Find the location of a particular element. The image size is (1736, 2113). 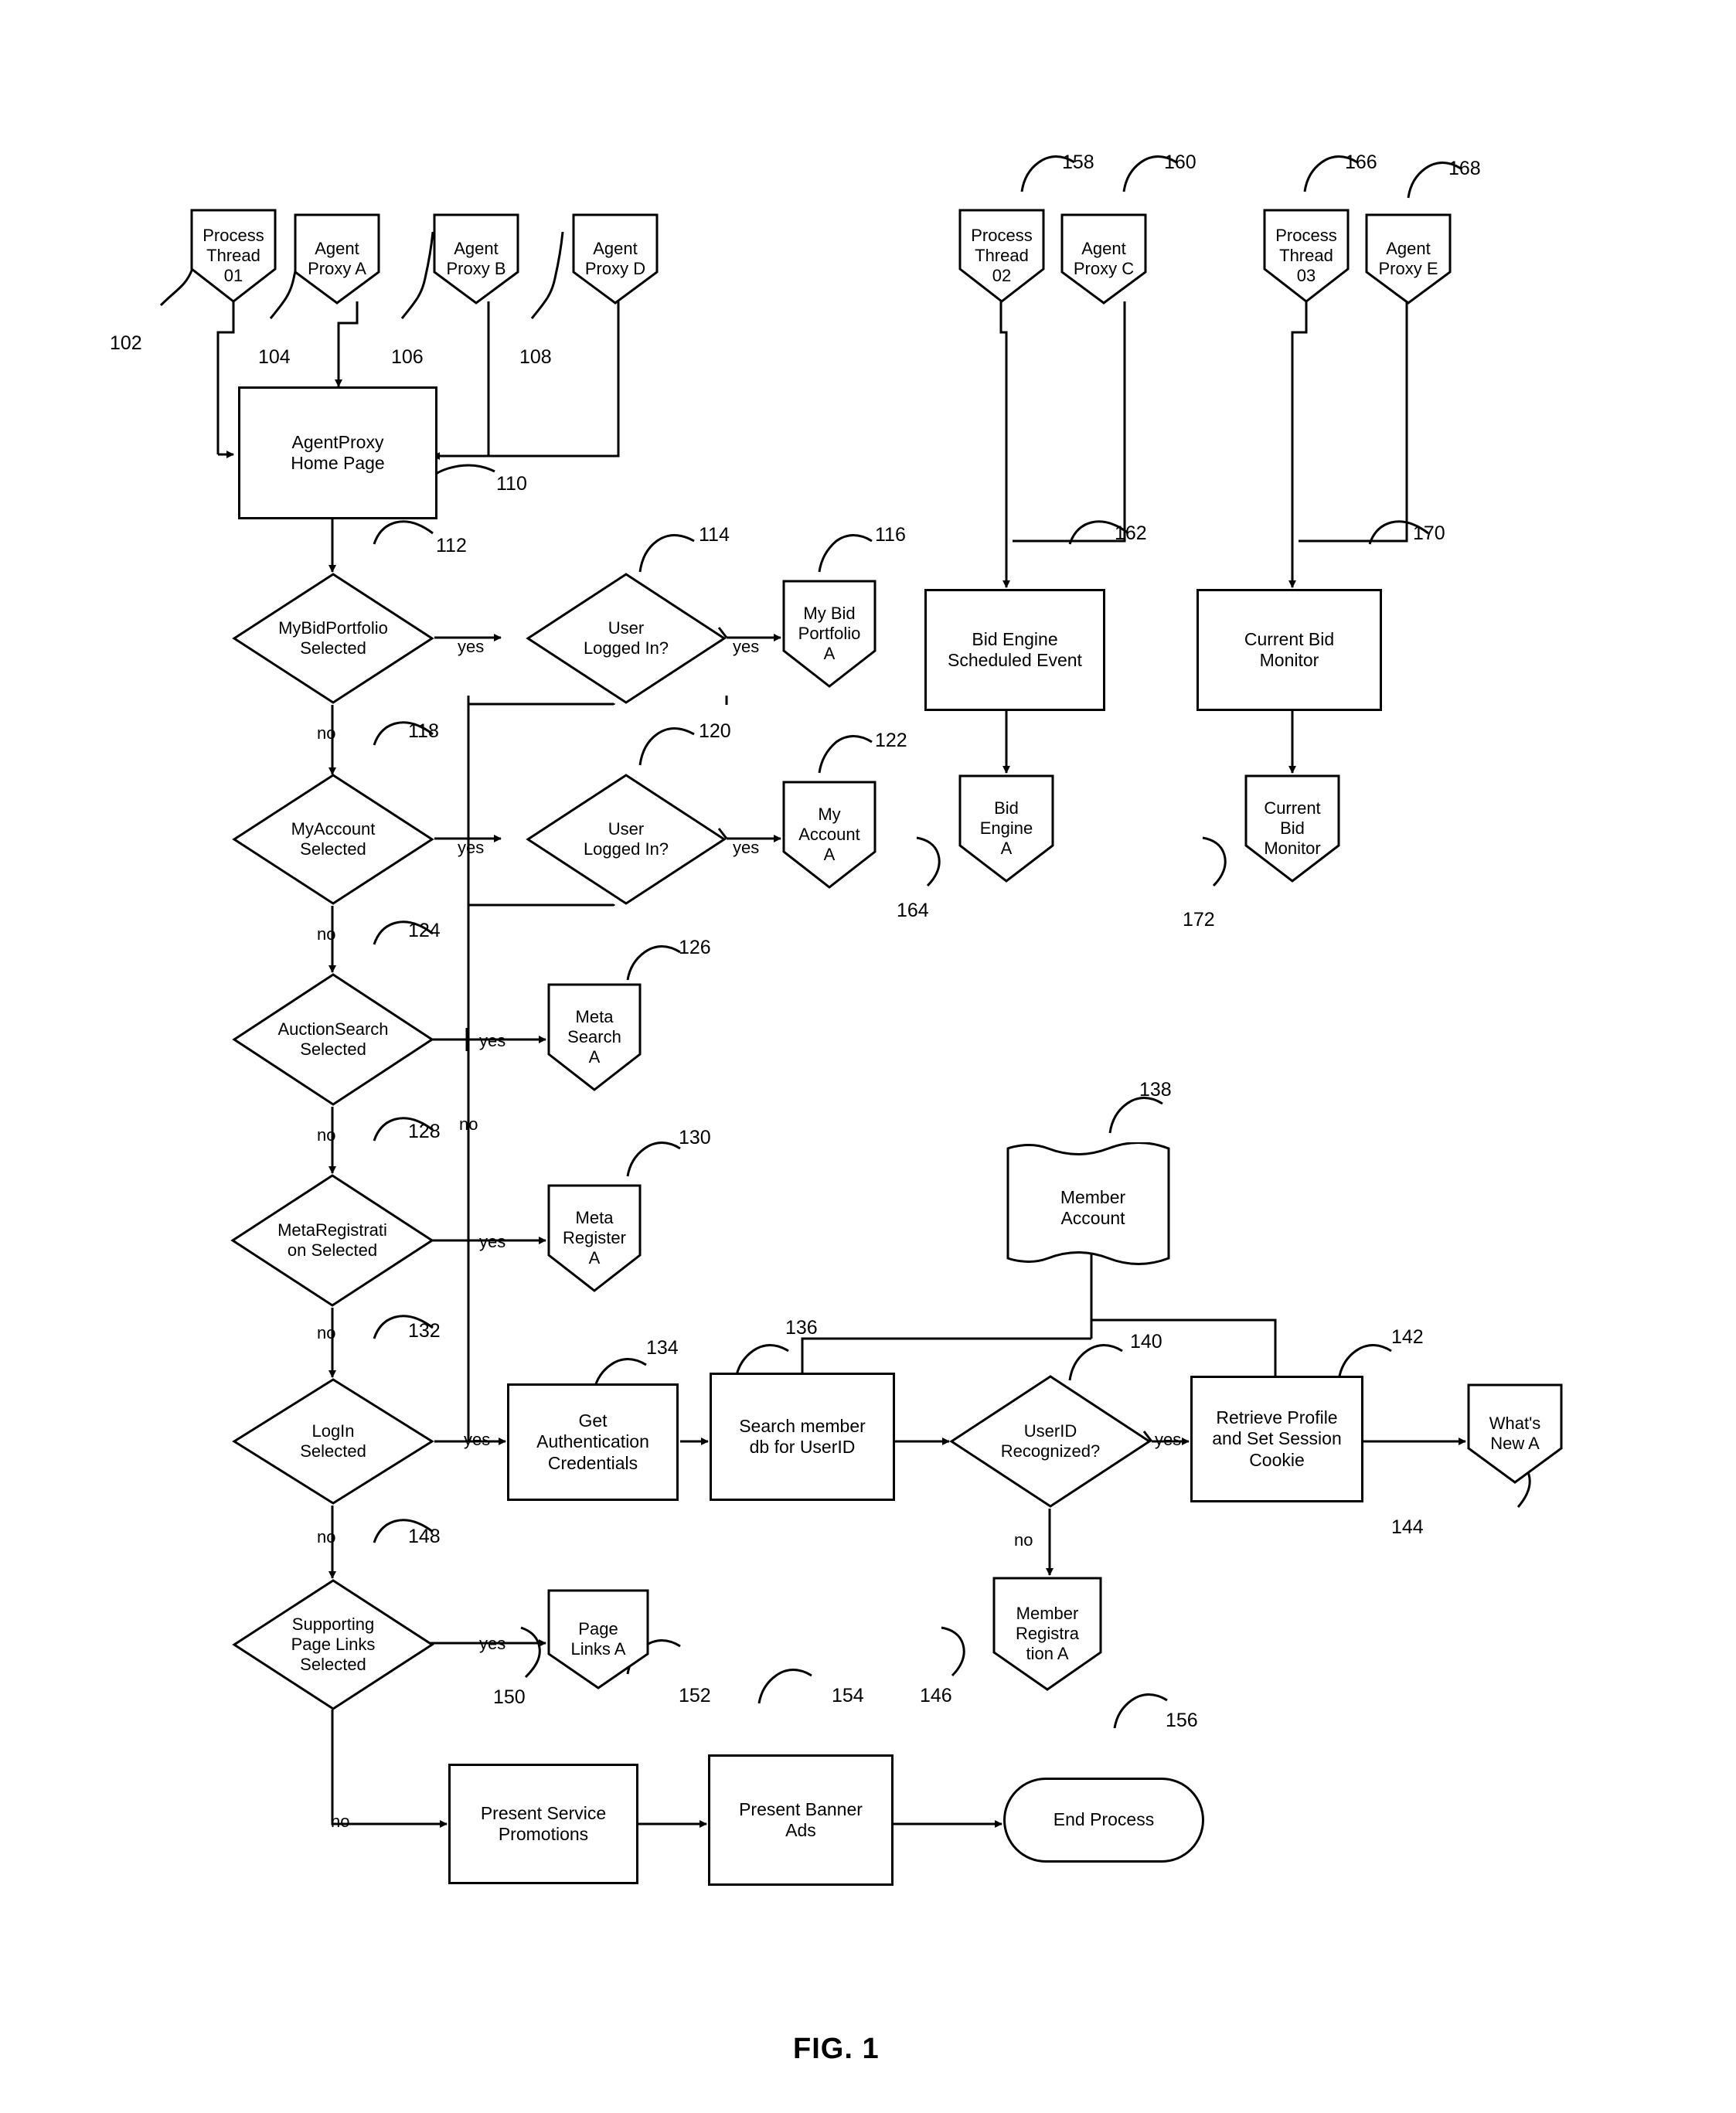

node-present-banner-ads: Present Banner Ads is located at coordinates (801, 1820).